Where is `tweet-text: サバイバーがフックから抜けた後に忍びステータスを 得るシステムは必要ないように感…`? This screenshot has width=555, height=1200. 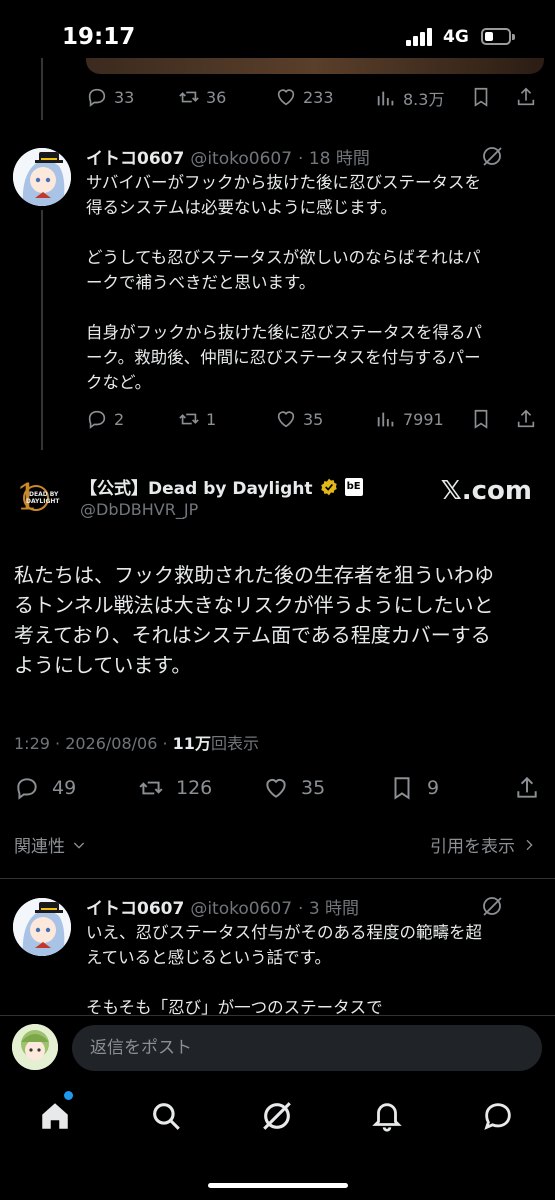
tweet-text: サバイバーがフックから抜けた後に忍びステータスを 得るシステムは必要ないように感… is located at coordinates (284, 282).